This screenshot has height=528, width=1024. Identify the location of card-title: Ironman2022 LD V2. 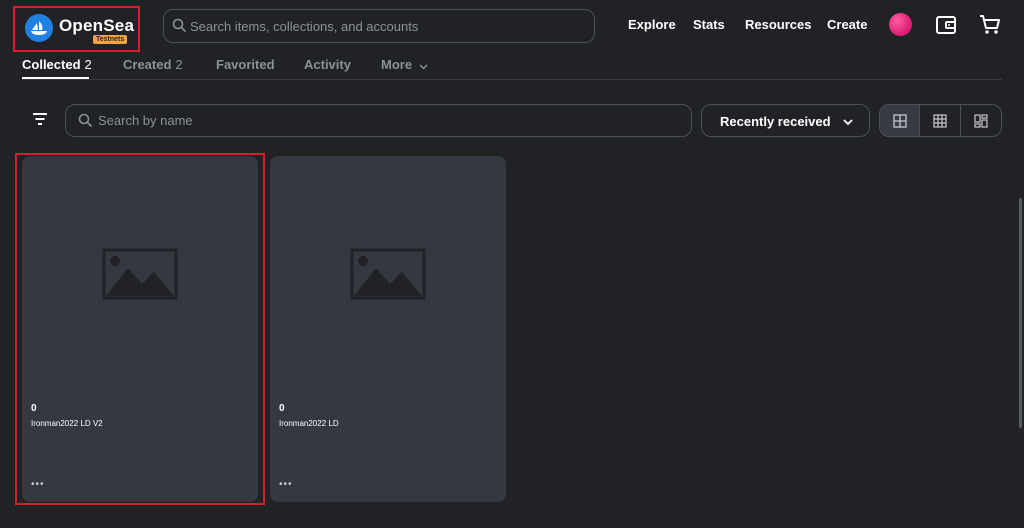
(67, 423).